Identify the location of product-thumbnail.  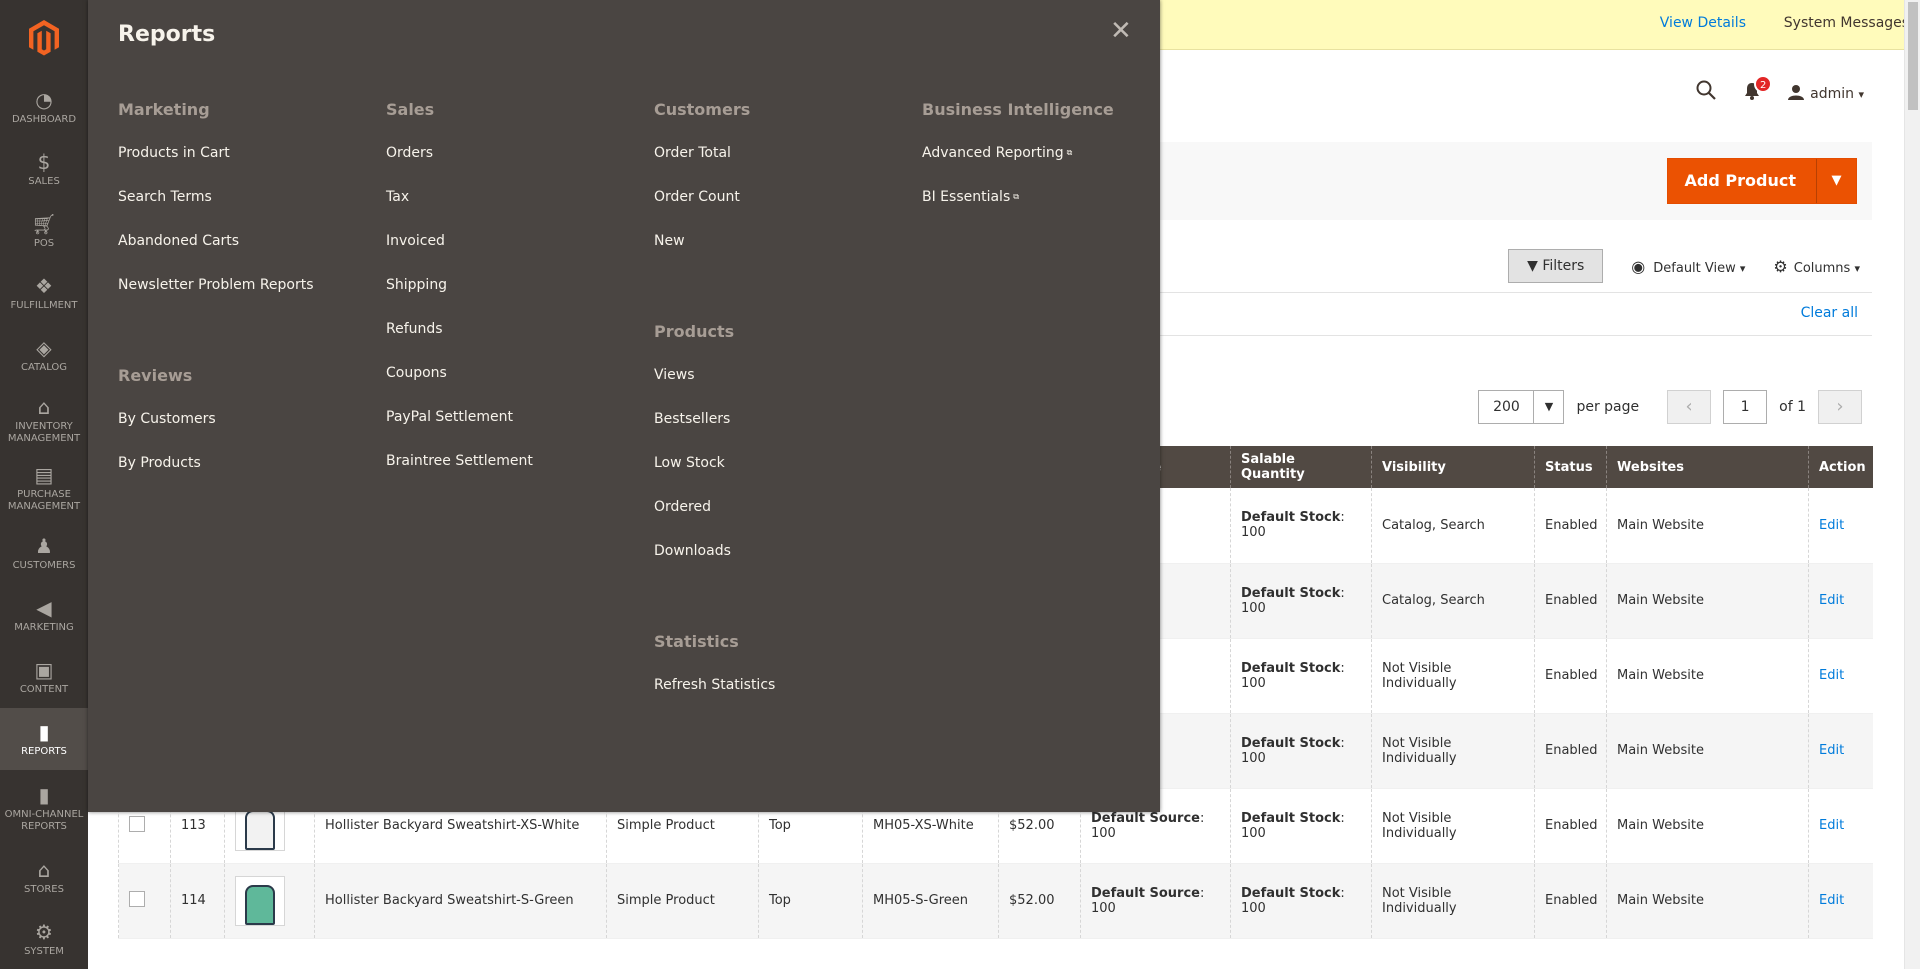
(260, 900).